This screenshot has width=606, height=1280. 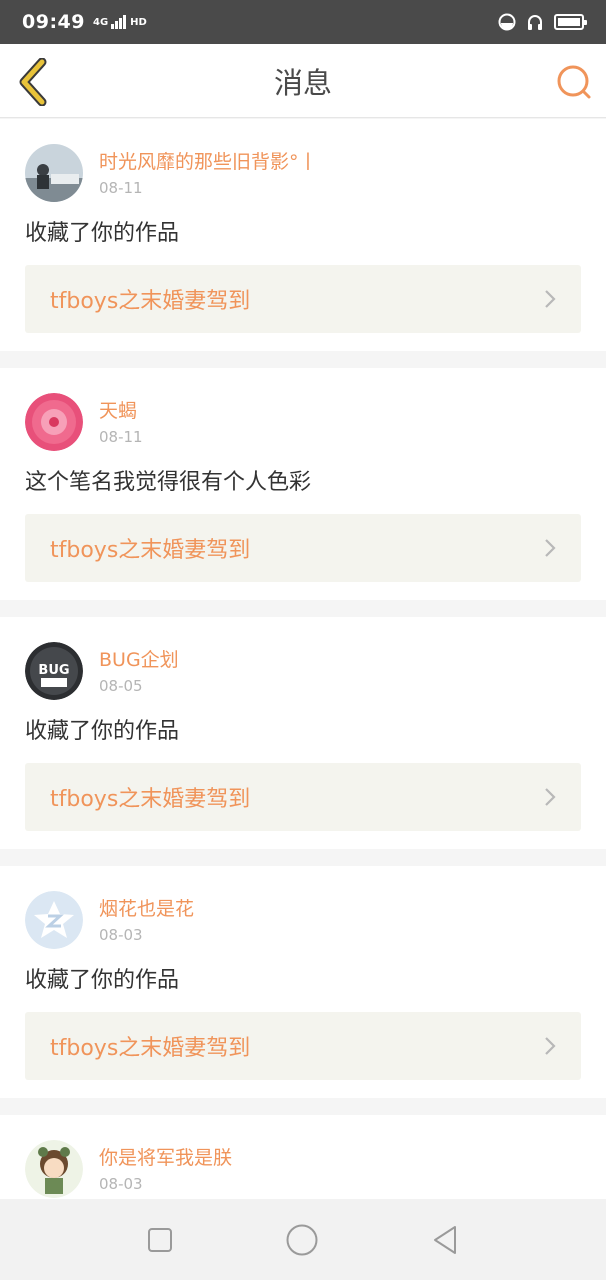 What do you see at coordinates (303, 1157) in the screenshot?
I see `message-card: 你是将军我是朕 08-03` at bounding box center [303, 1157].